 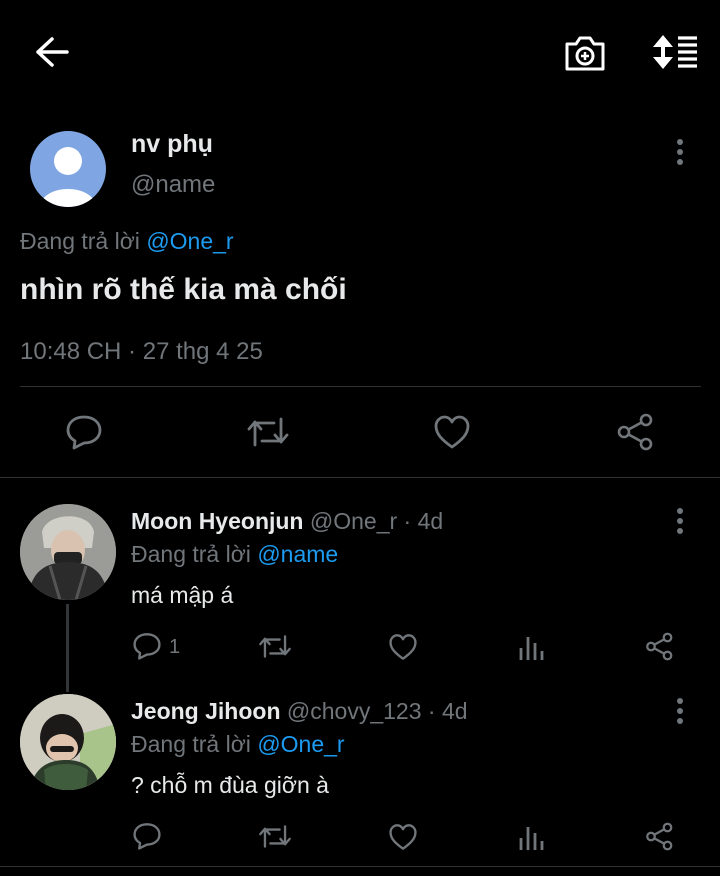 What do you see at coordinates (206, 711) in the screenshot?
I see `reply-author-name: Jeong Jihoon` at bounding box center [206, 711].